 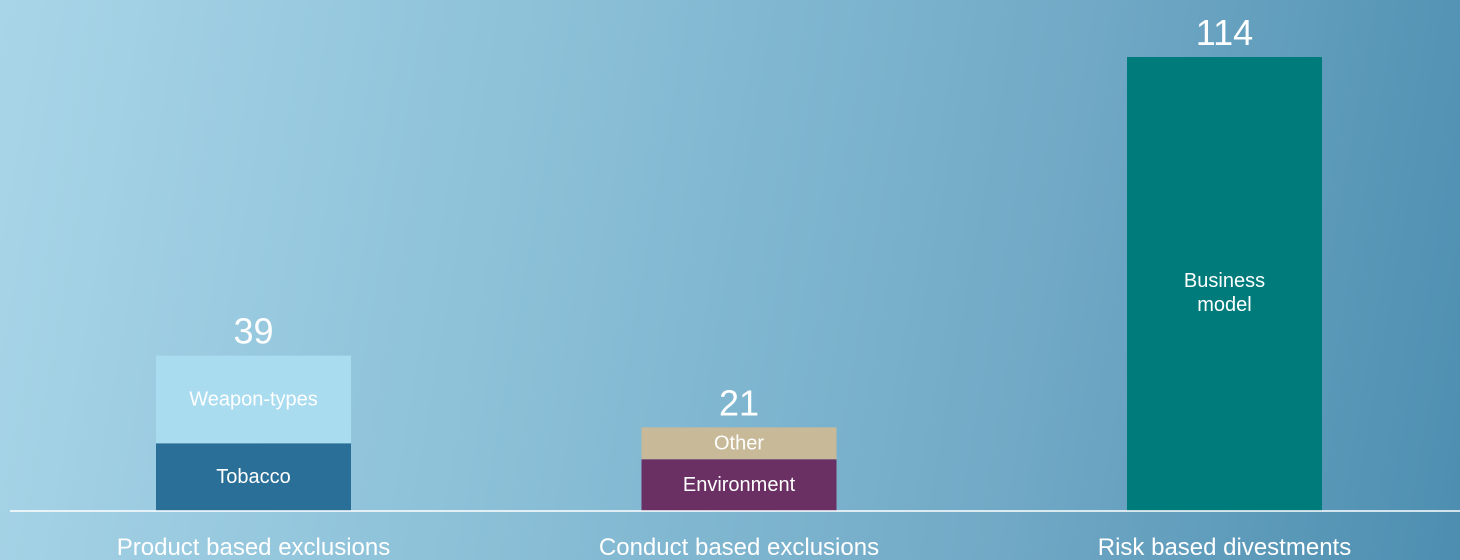 What do you see at coordinates (1224, 547) in the screenshot?
I see `category-label: Risk based divestments` at bounding box center [1224, 547].